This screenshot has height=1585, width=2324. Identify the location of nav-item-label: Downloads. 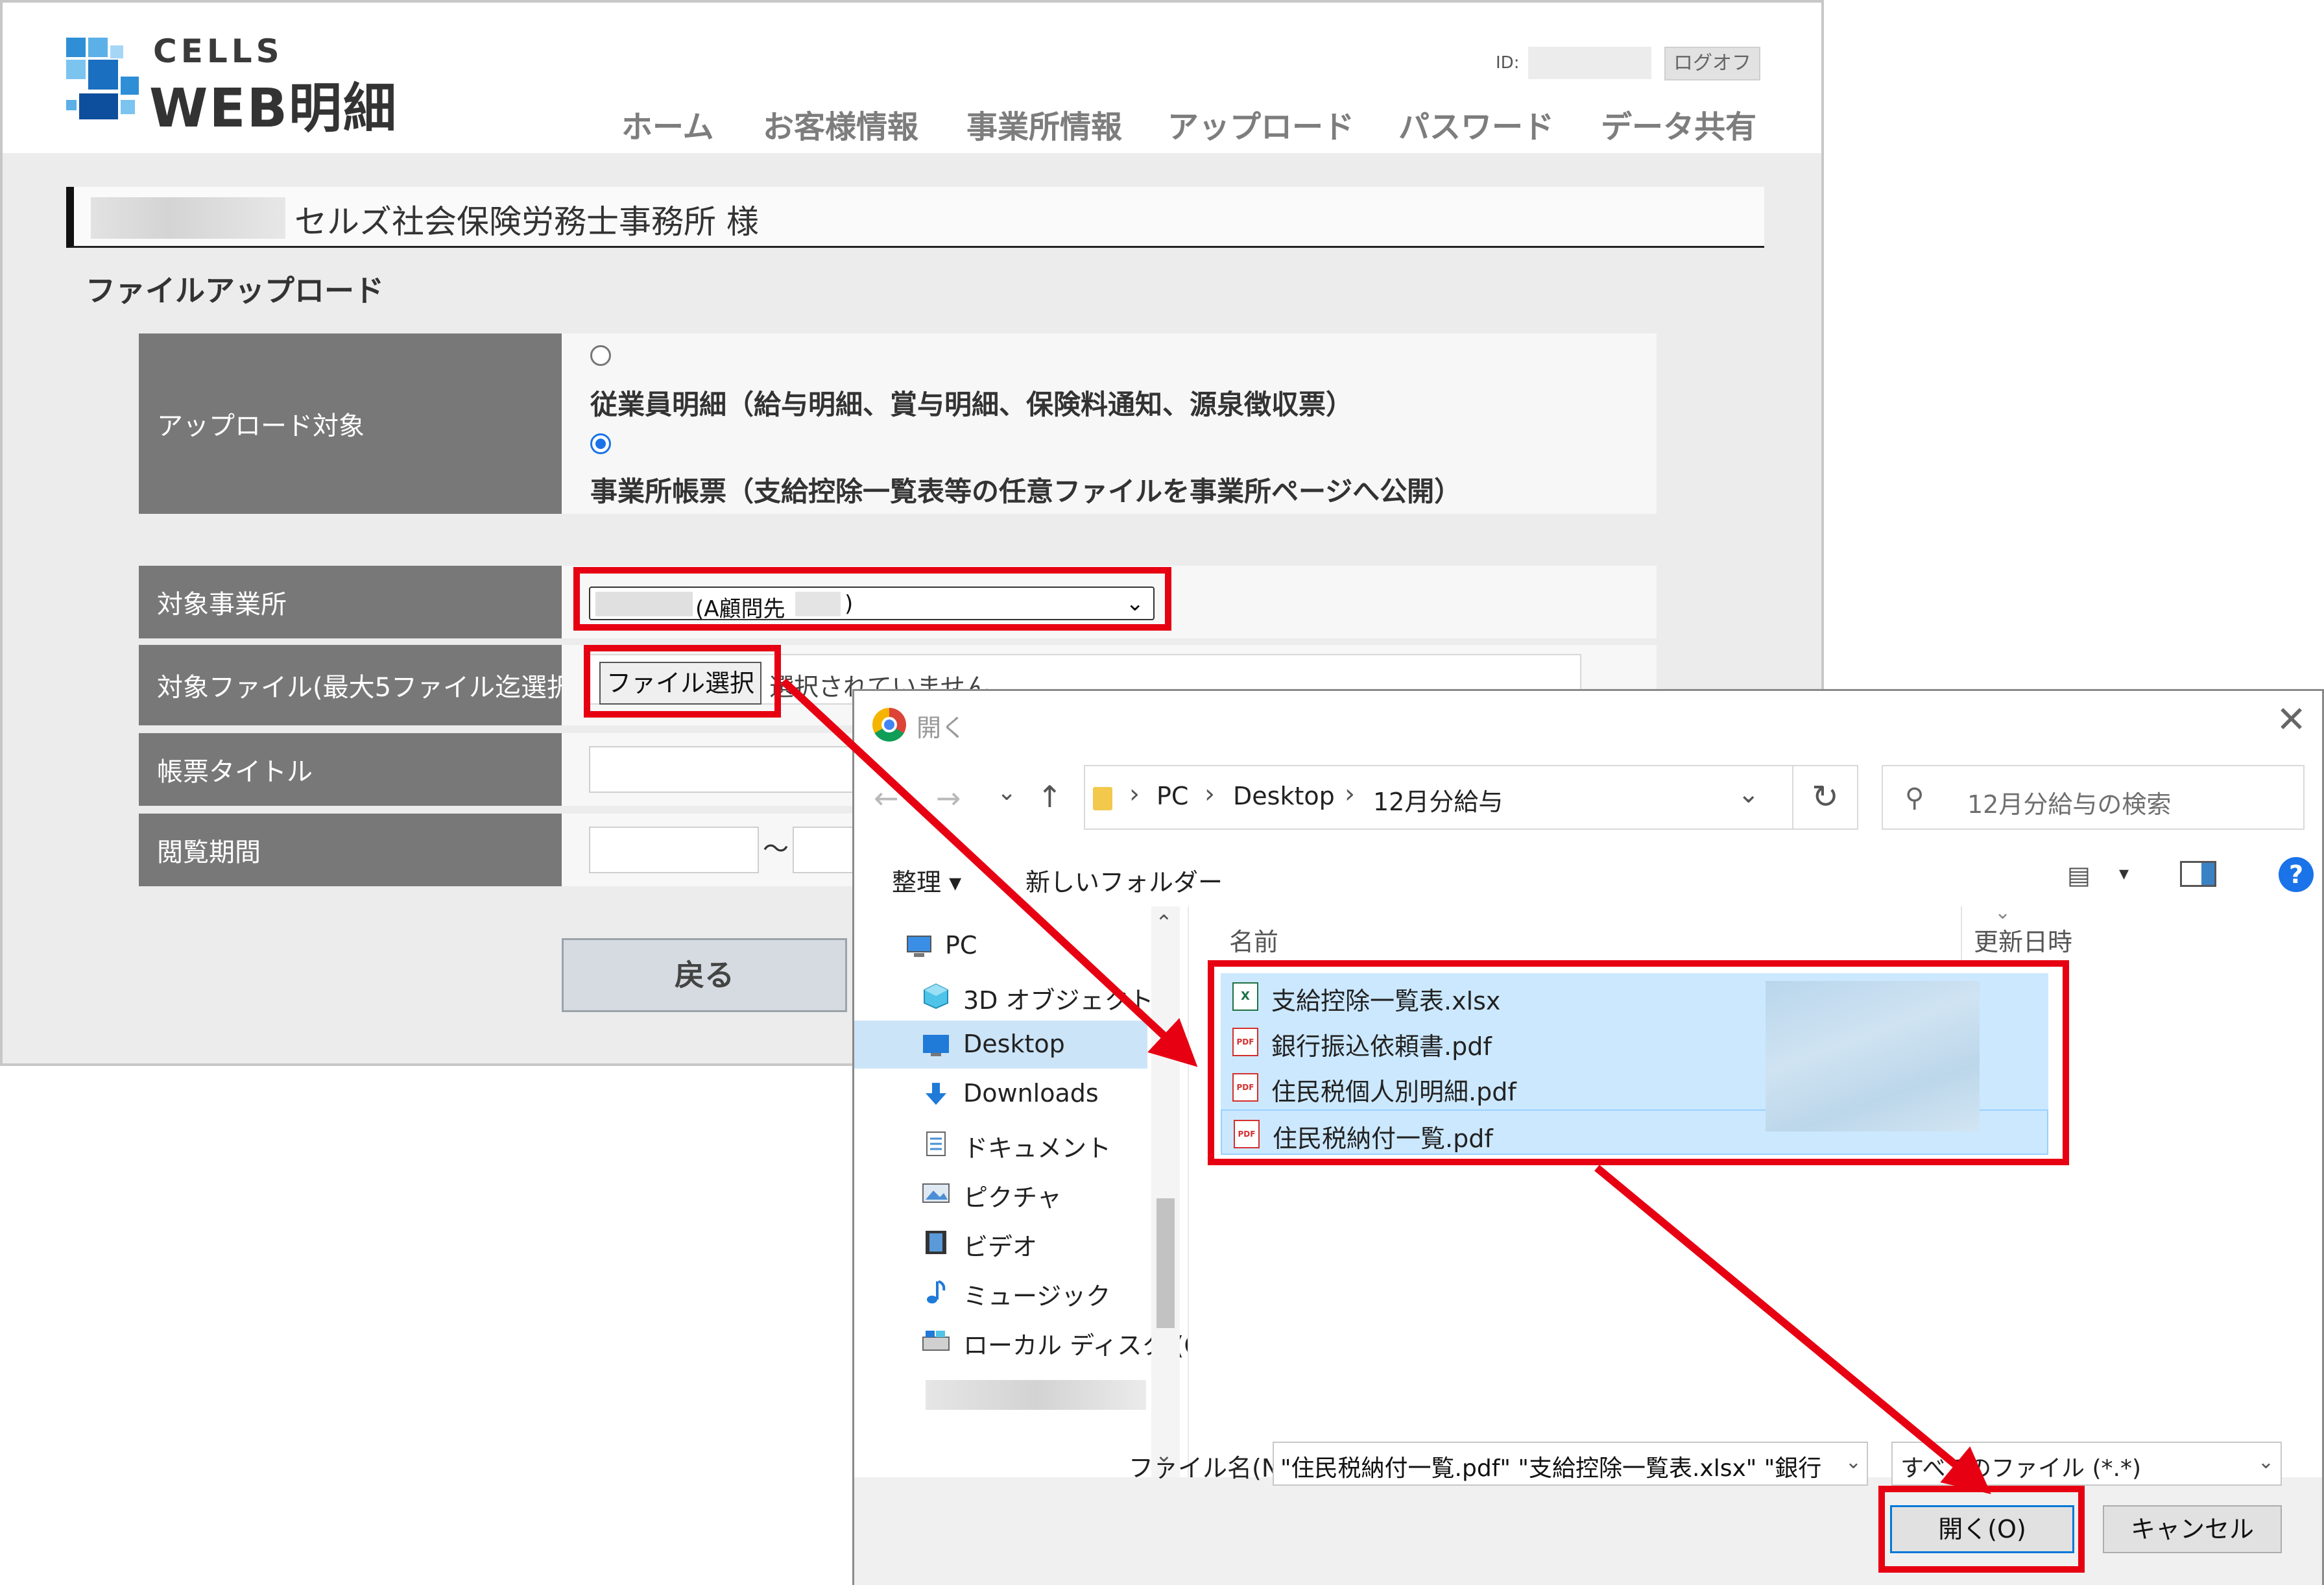
(1031, 1093).